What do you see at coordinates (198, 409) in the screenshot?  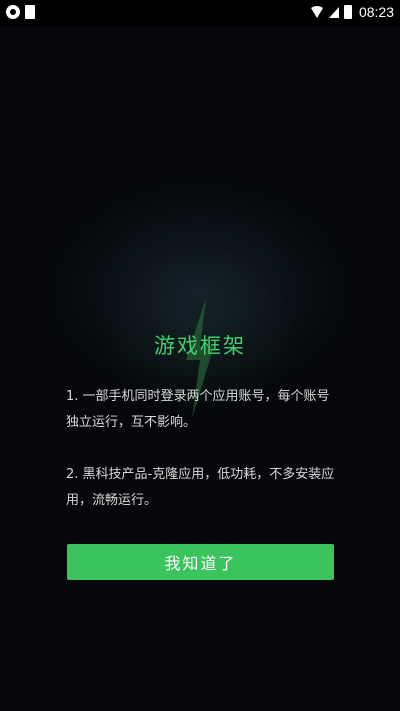 I see `feature-paragraph-1: 1. 一部手机同时登录两个应用账号，每个账号独立运行，互不影响。` at bounding box center [198, 409].